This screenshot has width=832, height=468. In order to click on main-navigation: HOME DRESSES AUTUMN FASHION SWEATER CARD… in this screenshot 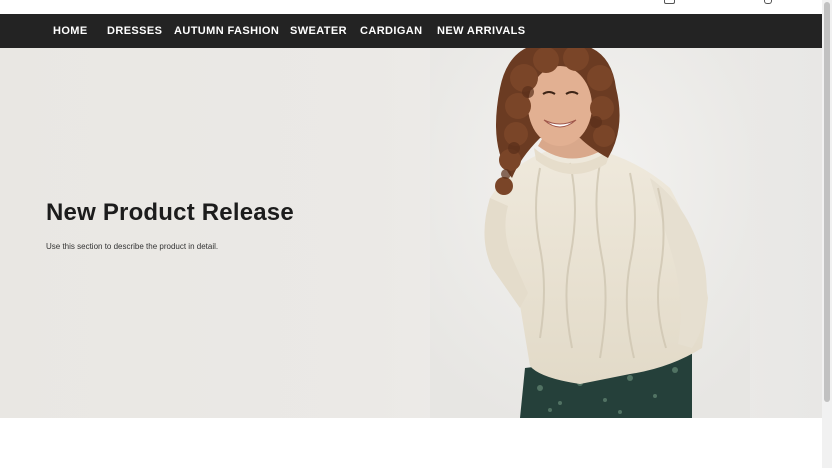, I will do `click(411, 31)`.